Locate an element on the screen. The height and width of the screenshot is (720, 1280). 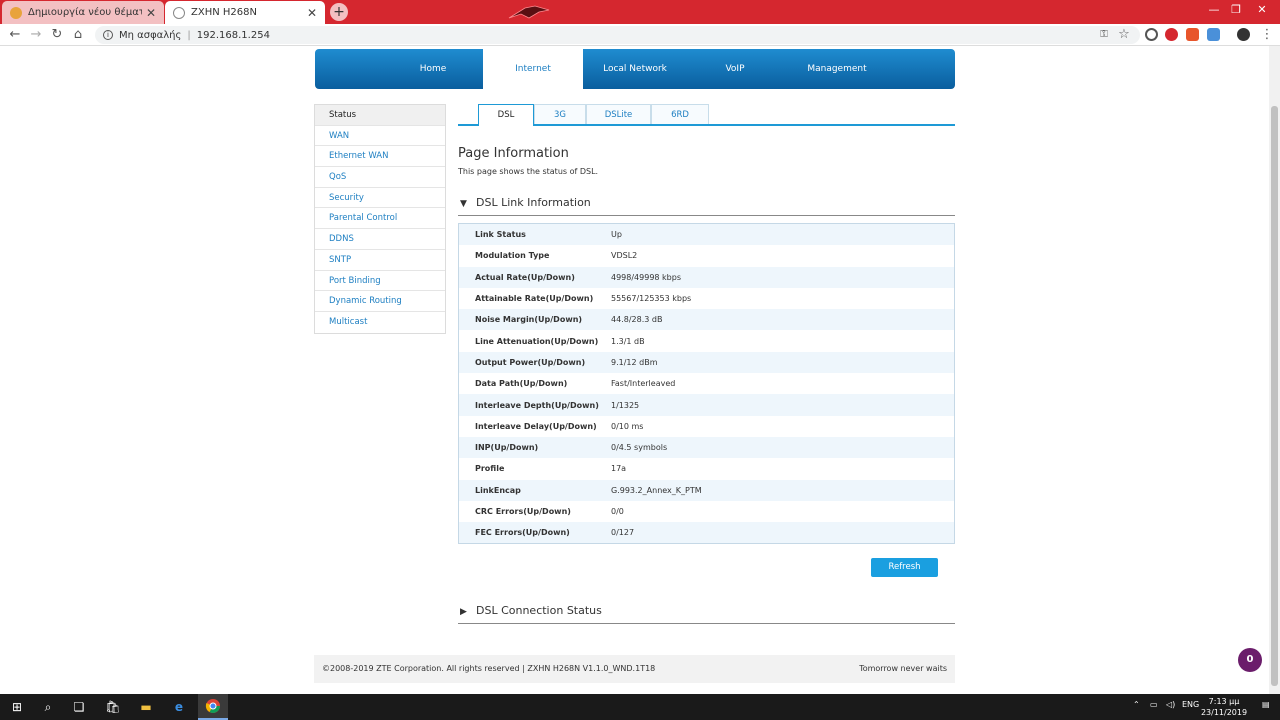
tab-dsl: DSL is located at coordinates (506, 115).